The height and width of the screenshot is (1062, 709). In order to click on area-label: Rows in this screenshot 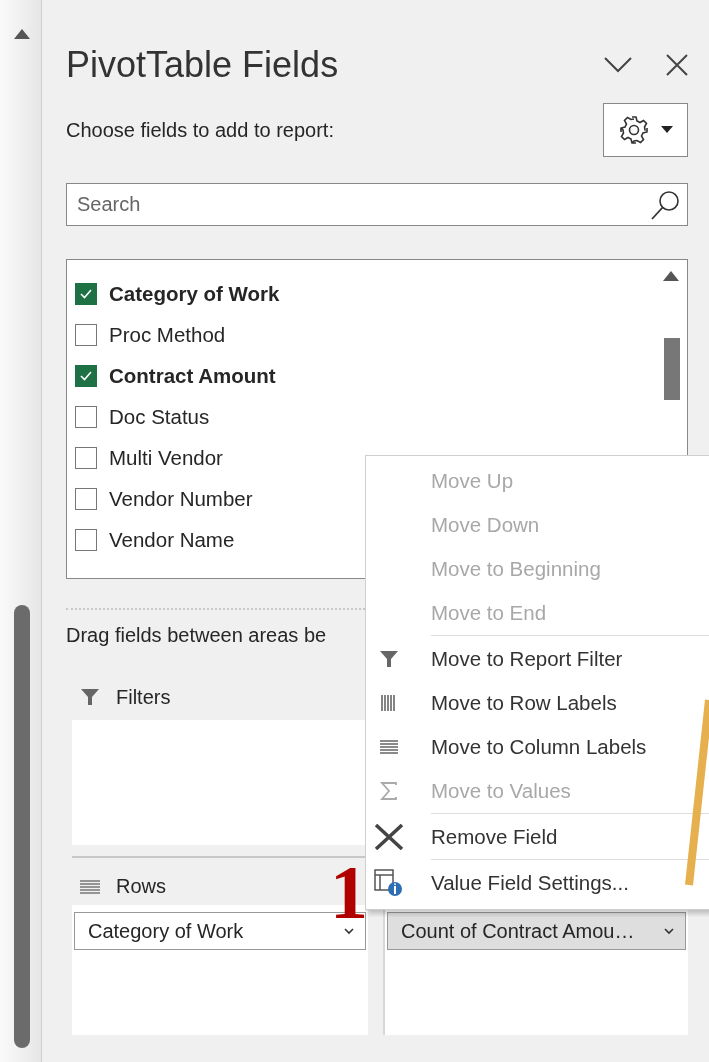, I will do `click(141, 886)`.